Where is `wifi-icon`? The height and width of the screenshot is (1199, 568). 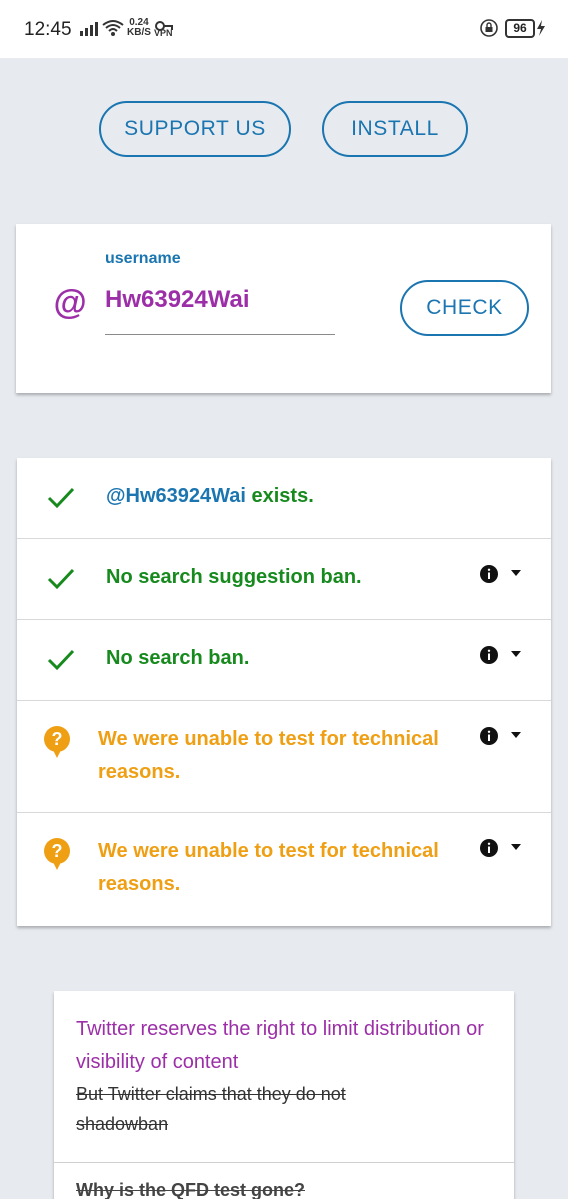
wifi-icon is located at coordinates (113, 28).